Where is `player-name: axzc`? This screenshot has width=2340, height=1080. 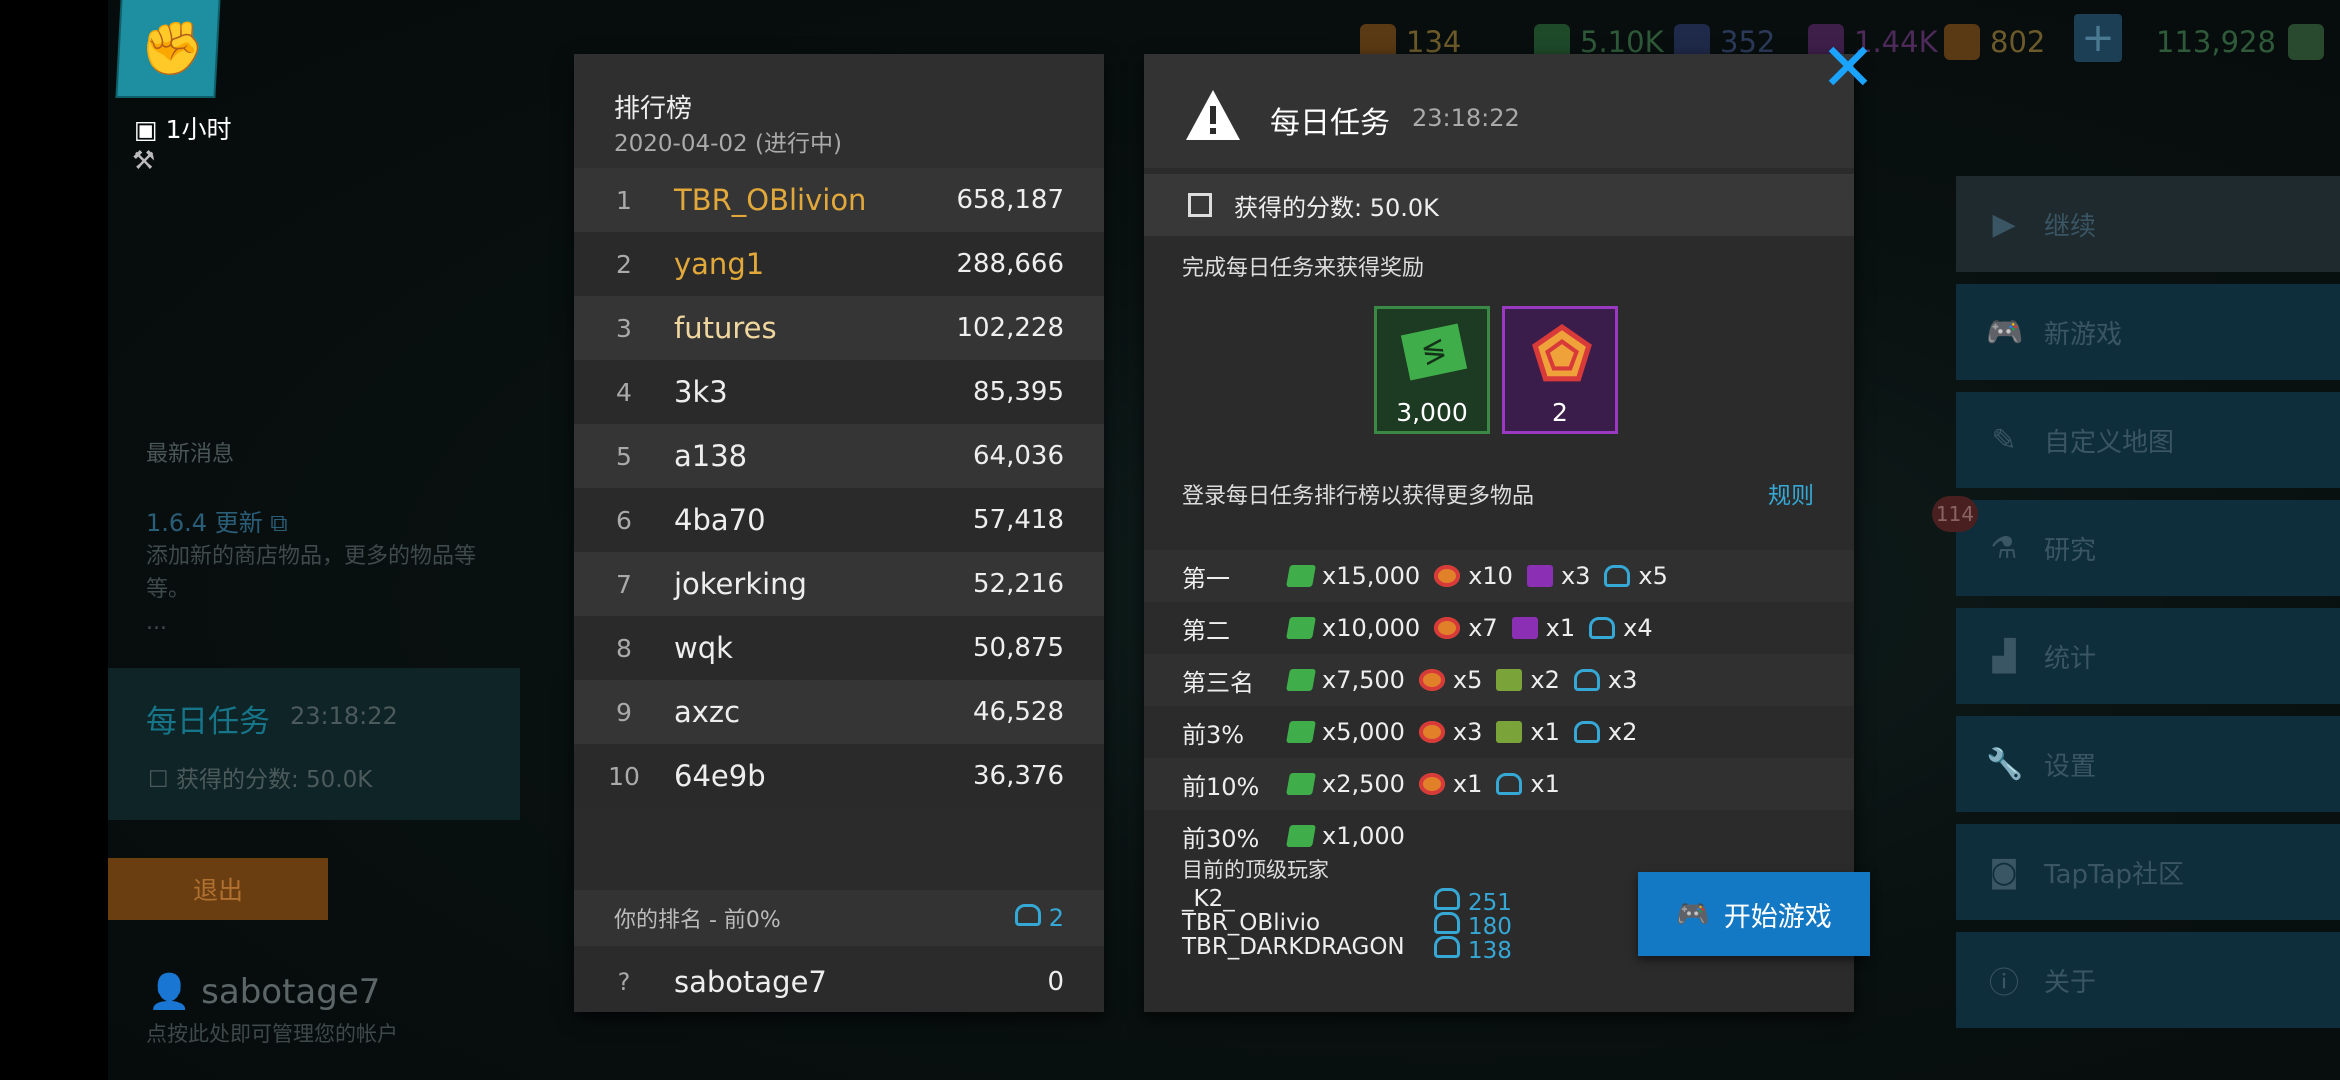 player-name: axzc is located at coordinates (707, 712).